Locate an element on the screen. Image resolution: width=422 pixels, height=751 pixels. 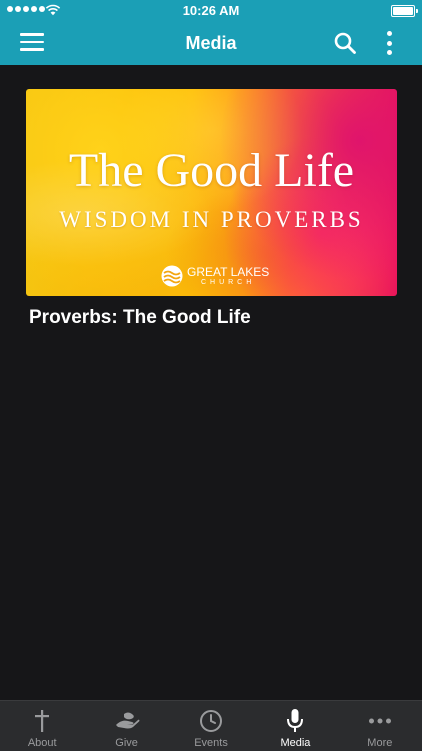
artwork-headline: The Good Life is located at coordinates (211, 170).